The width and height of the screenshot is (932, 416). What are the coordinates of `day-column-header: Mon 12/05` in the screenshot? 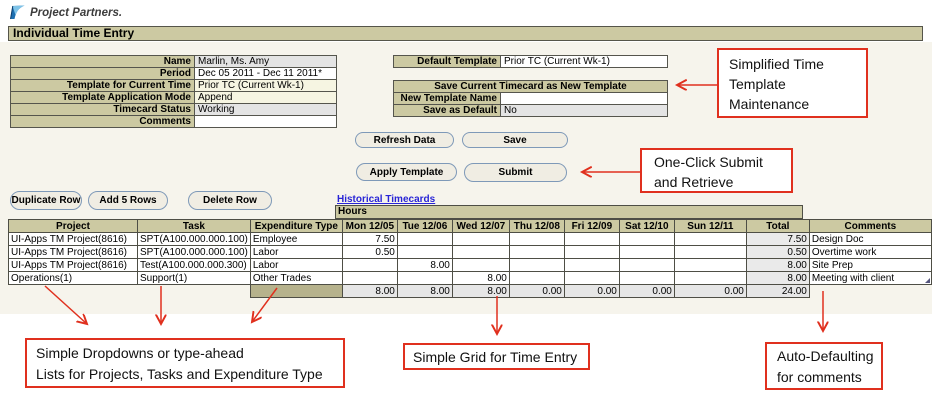 It's located at (369, 226).